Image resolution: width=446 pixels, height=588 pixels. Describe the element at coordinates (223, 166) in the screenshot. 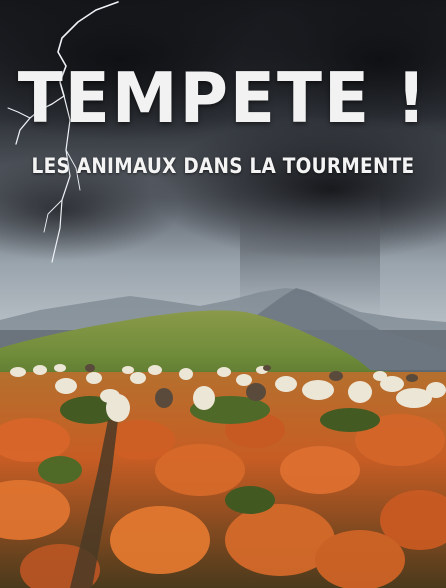

I see `poster-subtitle: LES ANIMAUX DANS LA TOURMENTE` at that location.